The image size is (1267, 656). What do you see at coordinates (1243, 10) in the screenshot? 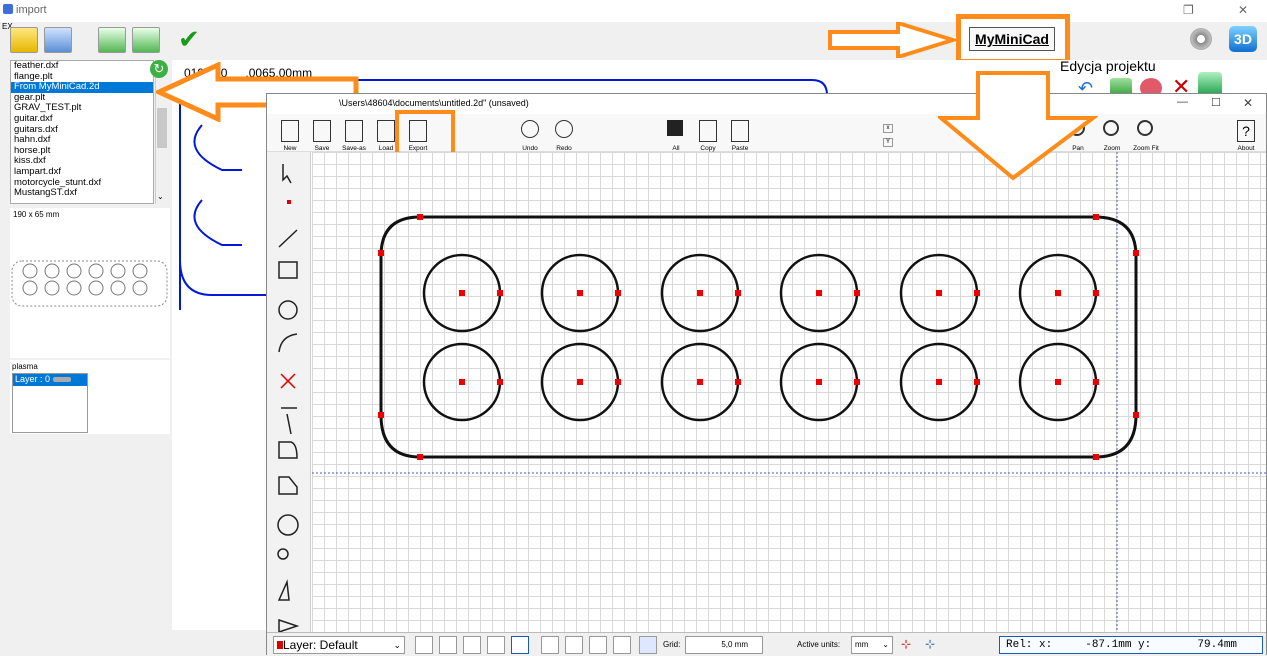
I see `outer-close-icon: ✕` at bounding box center [1243, 10].